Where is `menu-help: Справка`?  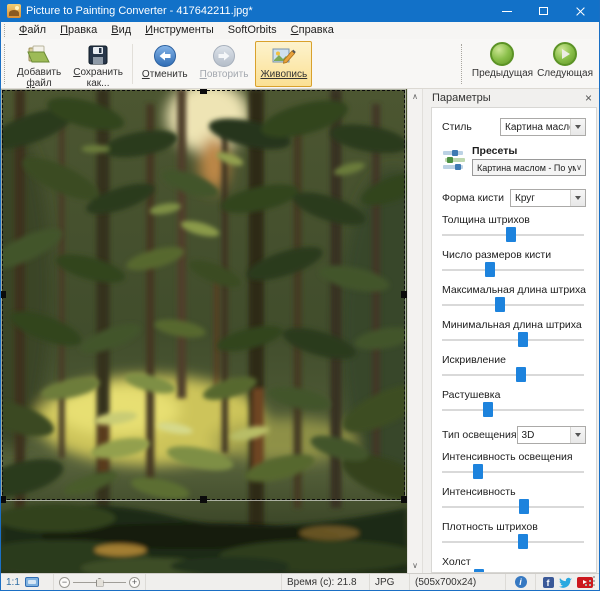
menu-help: Справка is located at coordinates (312, 30).